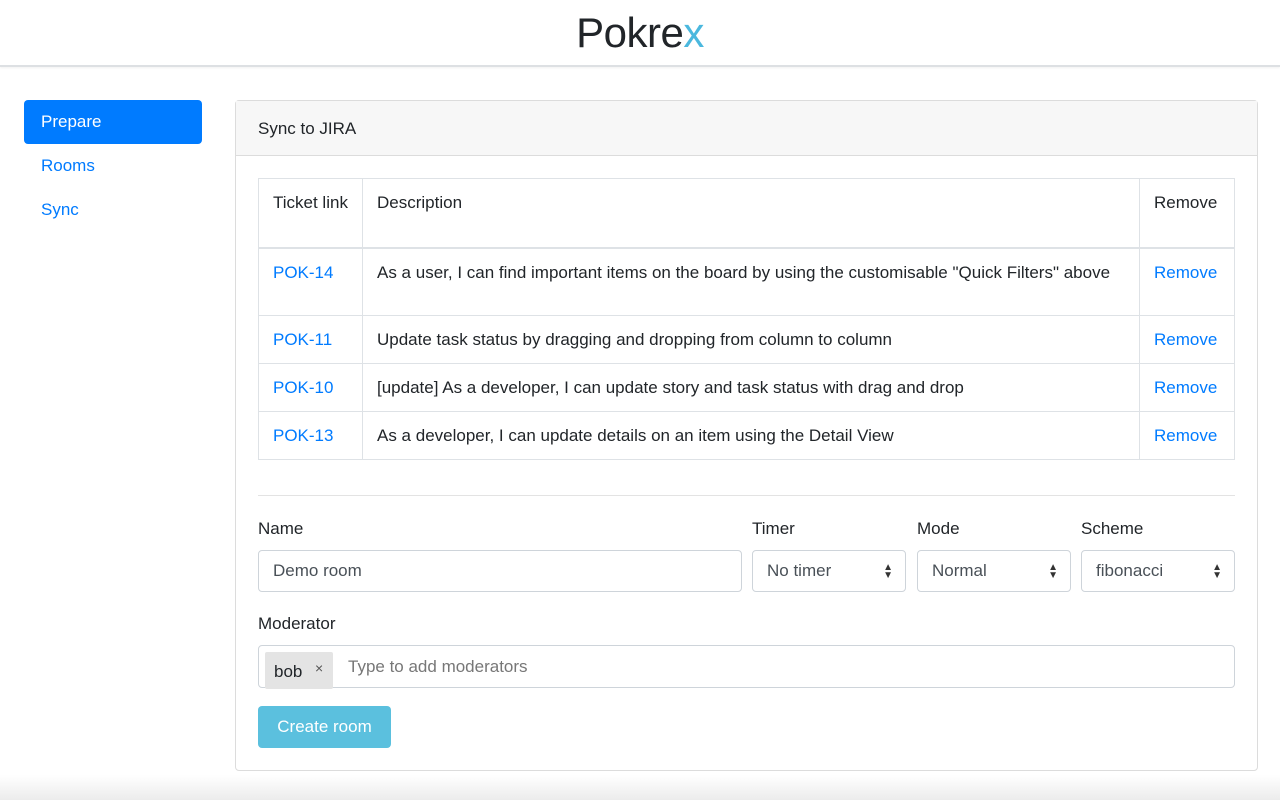 This screenshot has height=800, width=1280. Describe the element at coordinates (959, 570) in the screenshot. I see `mode-value: Normal` at that location.